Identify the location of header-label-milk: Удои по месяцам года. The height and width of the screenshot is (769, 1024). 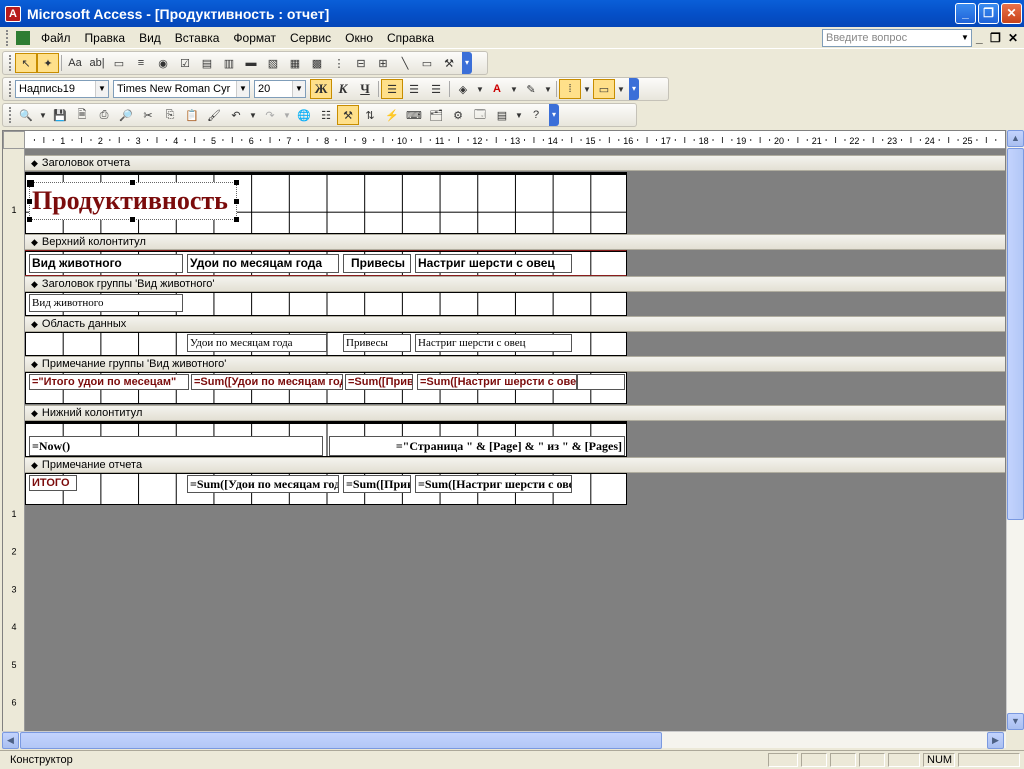
(263, 263).